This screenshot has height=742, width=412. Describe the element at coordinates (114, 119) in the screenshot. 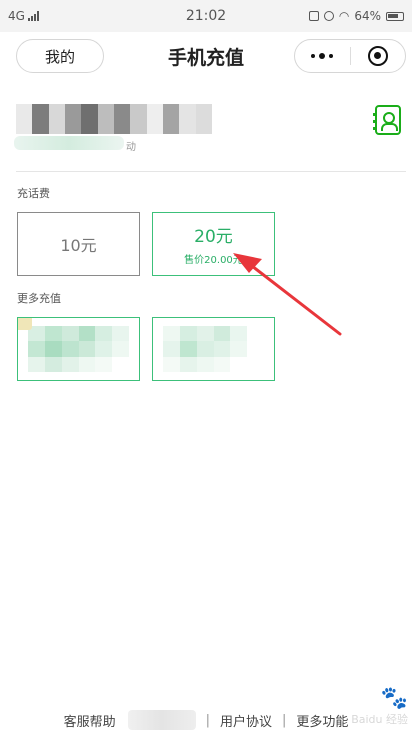

I see `phone-number-input` at that location.